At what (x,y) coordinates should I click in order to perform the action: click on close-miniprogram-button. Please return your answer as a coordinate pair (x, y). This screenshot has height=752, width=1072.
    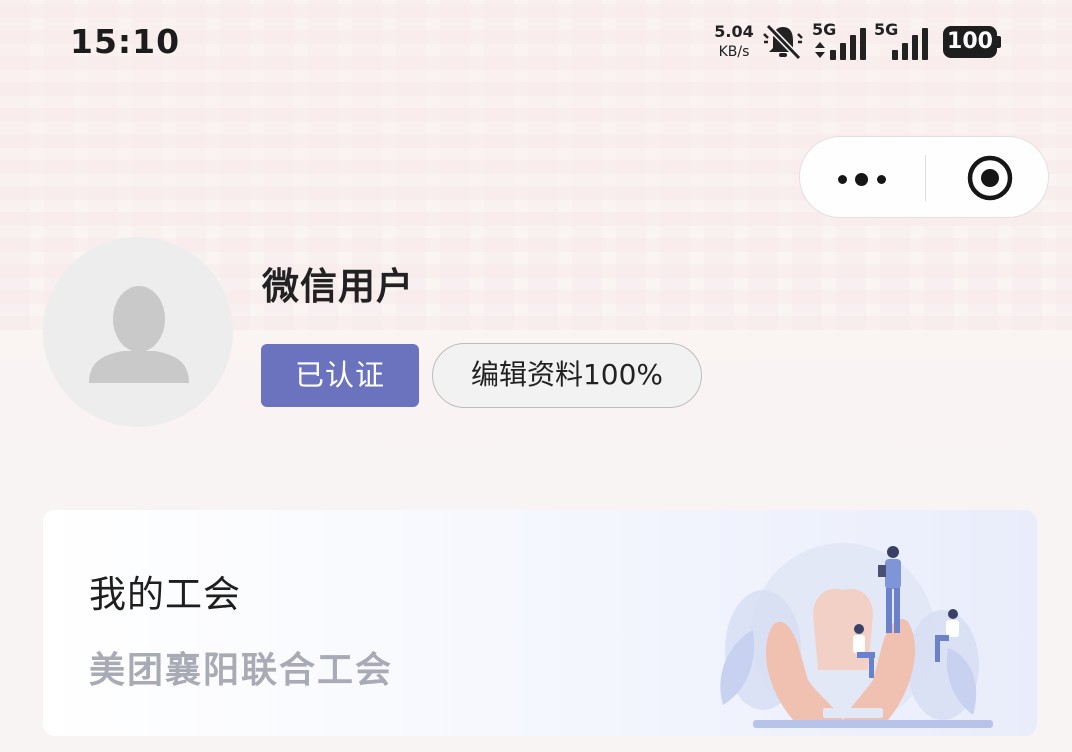
    Looking at the image, I should click on (987, 177).